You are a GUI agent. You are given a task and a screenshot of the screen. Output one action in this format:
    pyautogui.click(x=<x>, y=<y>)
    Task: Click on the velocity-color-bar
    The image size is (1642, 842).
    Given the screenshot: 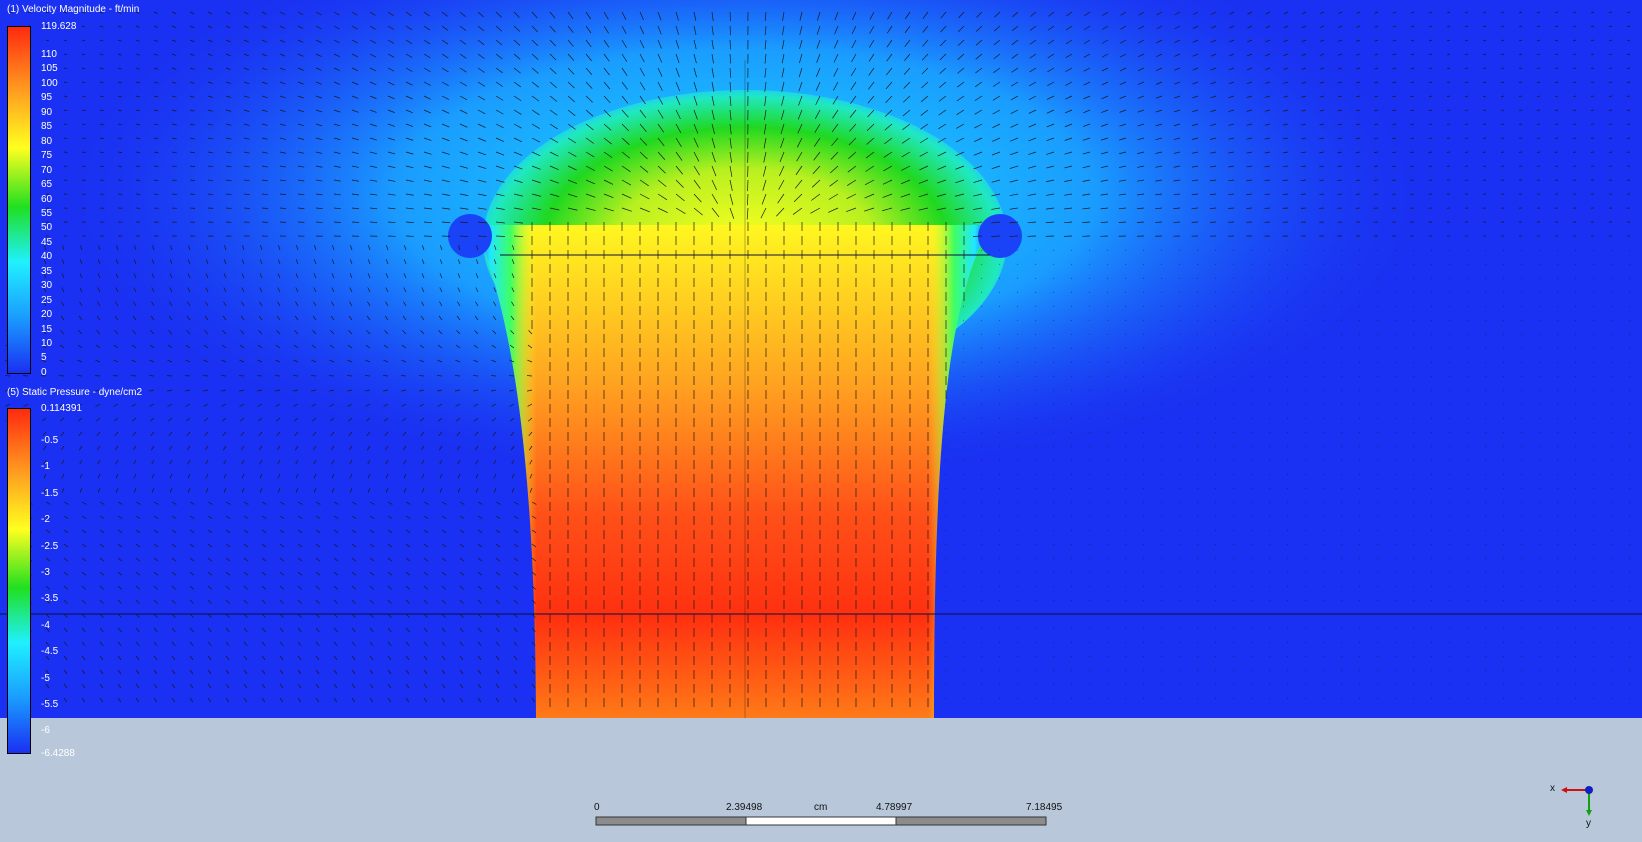 What is the action you would take?
    pyautogui.click(x=19, y=200)
    